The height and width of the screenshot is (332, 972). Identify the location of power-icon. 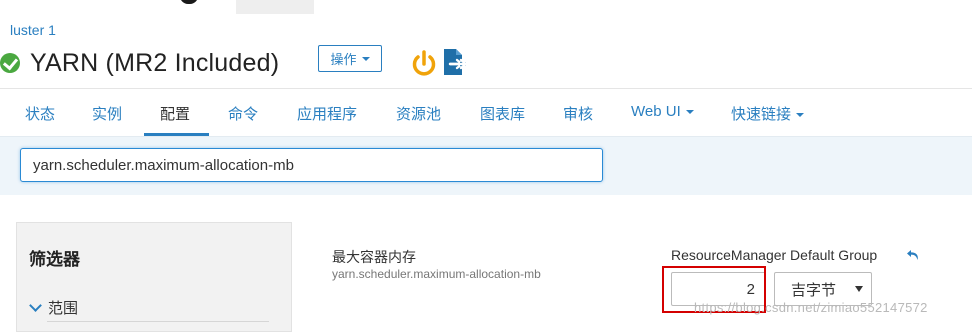
(424, 64).